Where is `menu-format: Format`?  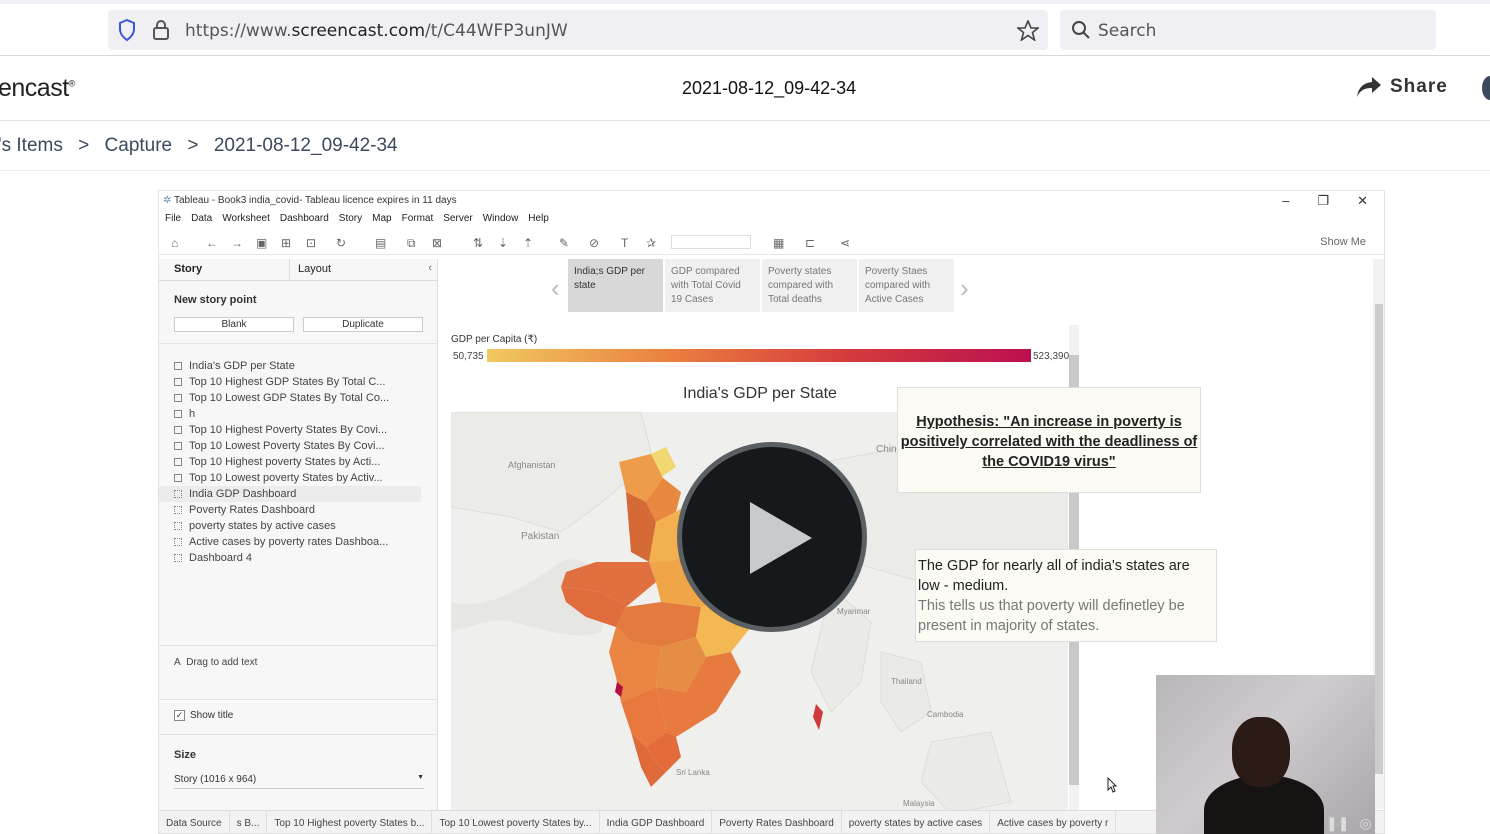
menu-format: Format is located at coordinates (418, 218).